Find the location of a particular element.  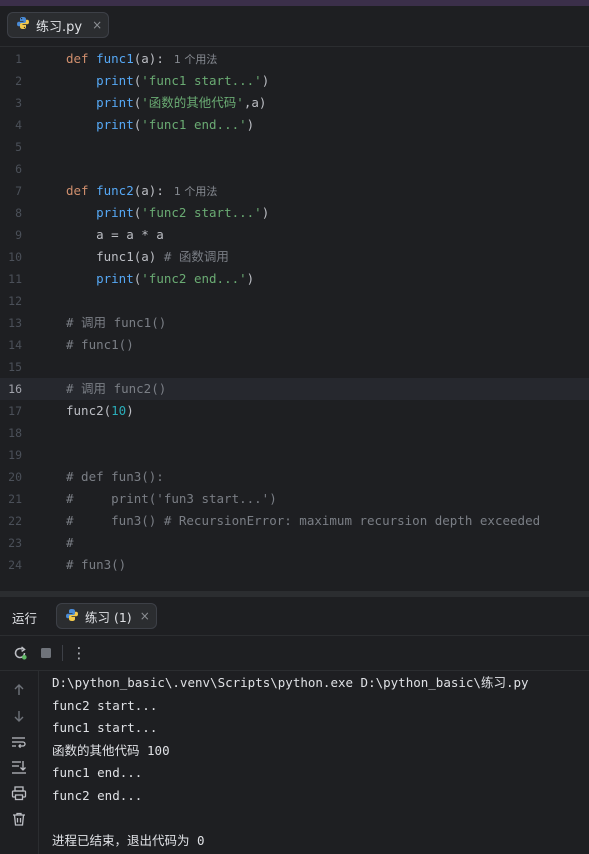

code-line: 19 is located at coordinates (294, 455).